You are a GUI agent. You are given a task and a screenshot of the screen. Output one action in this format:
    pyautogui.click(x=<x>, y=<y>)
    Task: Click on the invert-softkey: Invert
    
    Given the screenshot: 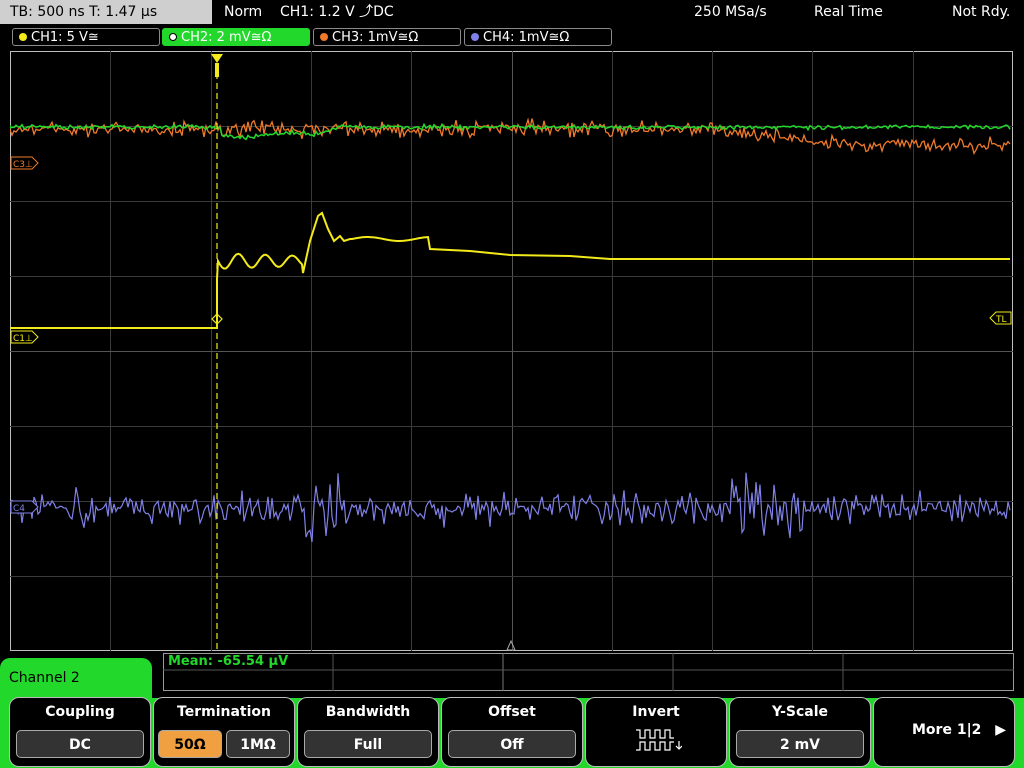 What is the action you would take?
    pyautogui.click(x=656, y=732)
    